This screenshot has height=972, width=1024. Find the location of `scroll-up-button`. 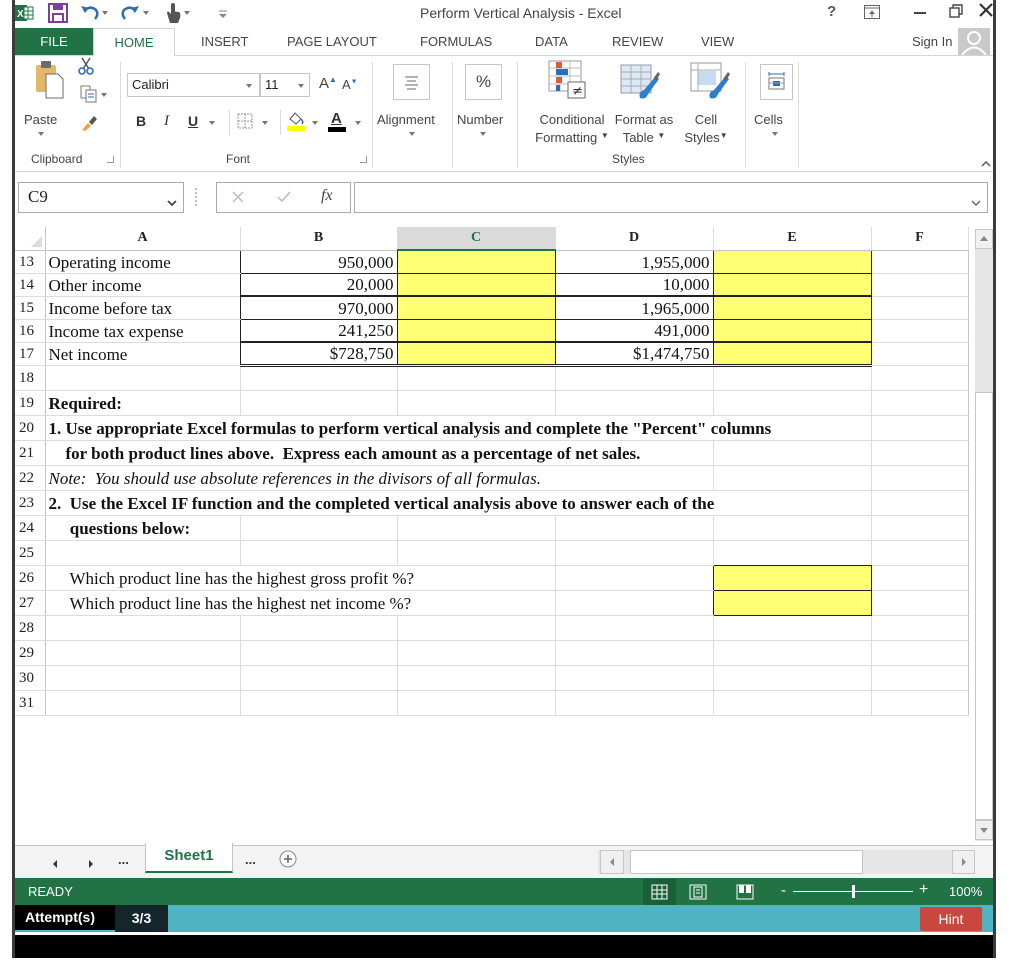

scroll-up-button is located at coordinates (984, 239).